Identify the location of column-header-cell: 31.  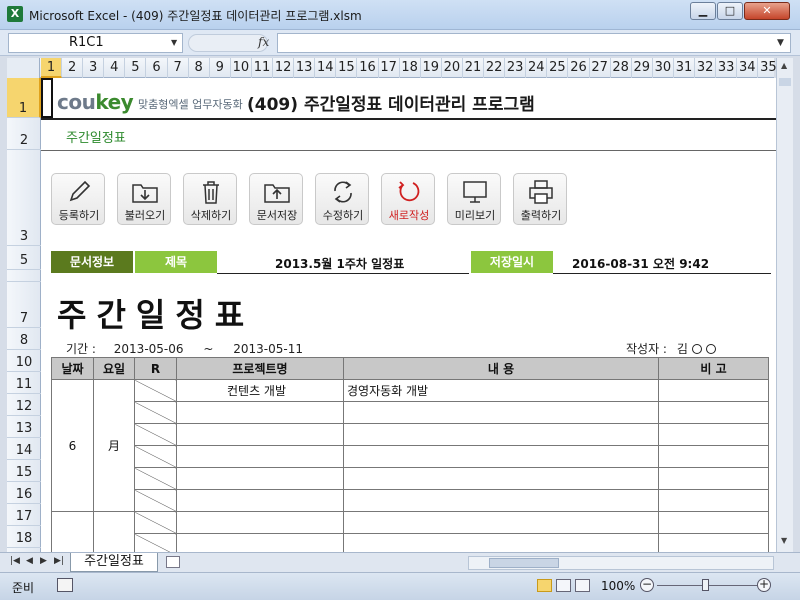
(684, 68).